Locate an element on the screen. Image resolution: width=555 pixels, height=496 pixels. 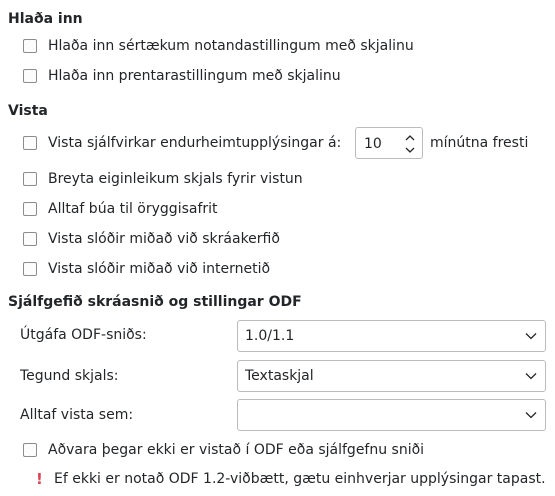
save-section-heading: Vista is located at coordinates (28, 111).